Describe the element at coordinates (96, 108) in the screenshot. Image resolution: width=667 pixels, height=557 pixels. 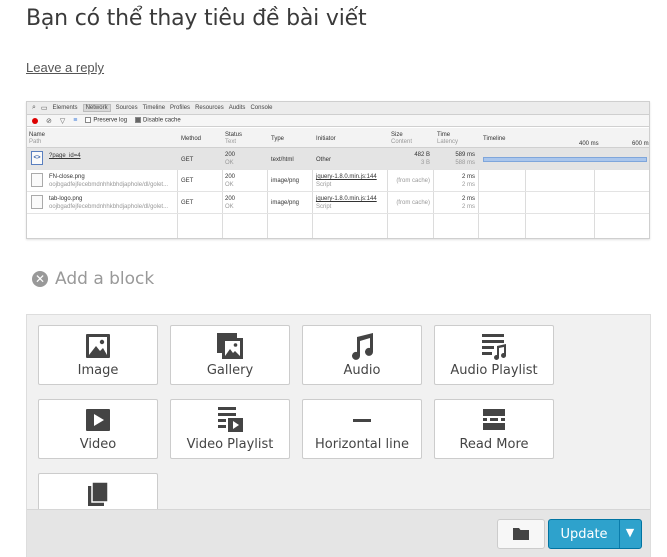
I see `devtools-tab-active: Network` at that location.